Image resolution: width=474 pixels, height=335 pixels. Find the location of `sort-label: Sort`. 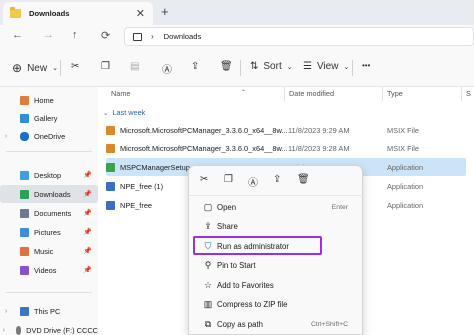

sort-label: Sort is located at coordinates (272, 66).